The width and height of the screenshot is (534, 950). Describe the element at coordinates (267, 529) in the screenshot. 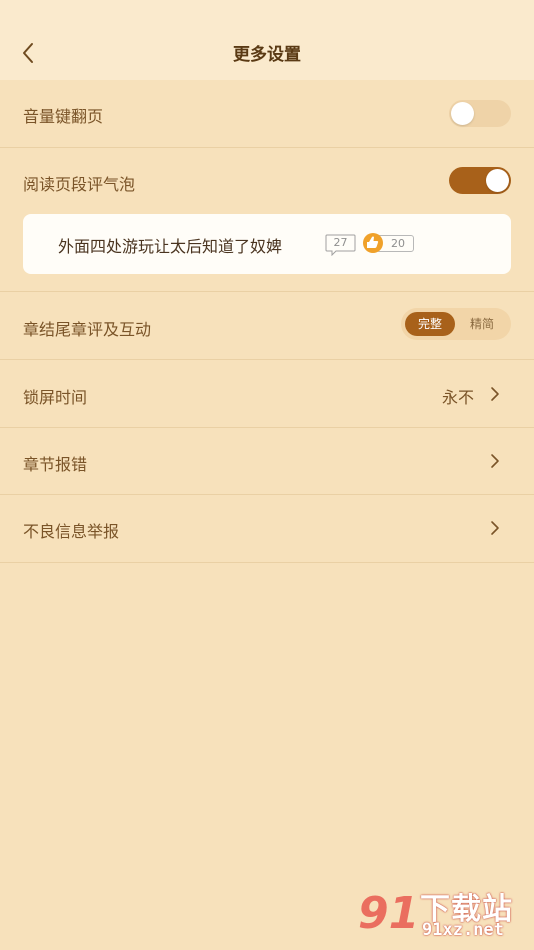

I see `setting-row-report: 不良信息举报` at that location.